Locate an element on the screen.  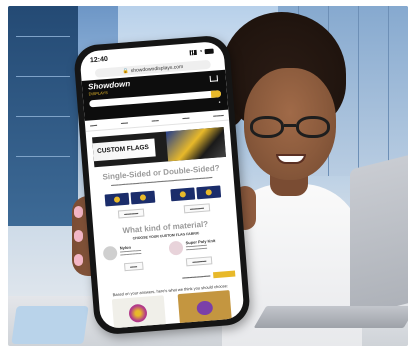
battery-icon is located at coordinates (209, 51).